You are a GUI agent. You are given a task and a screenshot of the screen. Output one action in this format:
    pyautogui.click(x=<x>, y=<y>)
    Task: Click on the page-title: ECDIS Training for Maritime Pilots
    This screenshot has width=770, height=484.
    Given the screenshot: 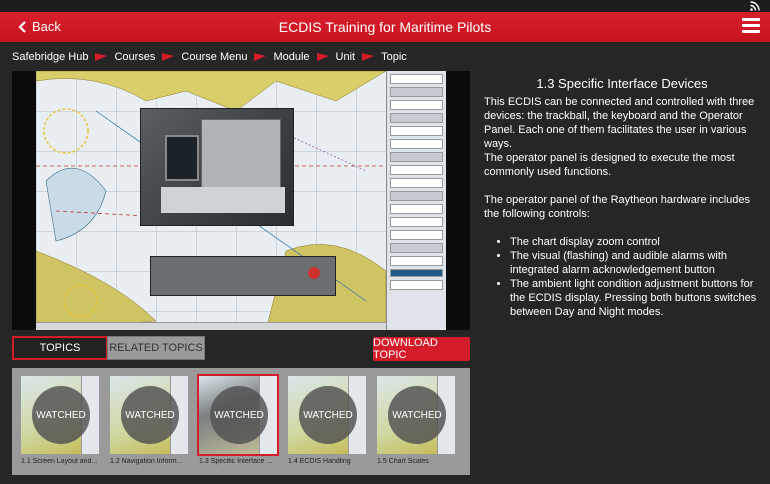 What is the action you would take?
    pyautogui.click(x=385, y=27)
    